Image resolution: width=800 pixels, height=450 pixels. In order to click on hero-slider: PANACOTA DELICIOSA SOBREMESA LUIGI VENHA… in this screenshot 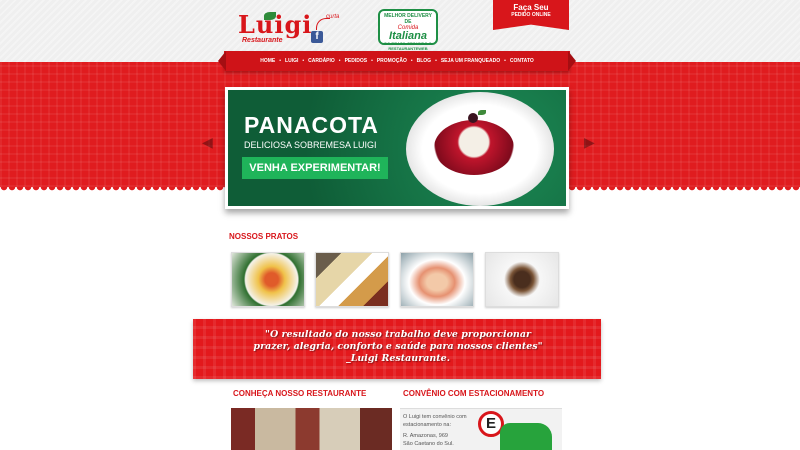, I will do `click(397, 148)`.